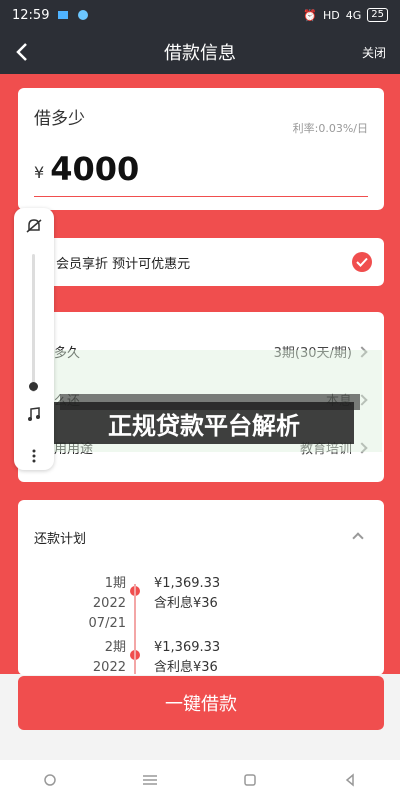  Describe the element at coordinates (374, 52) in the screenshot. I see `close-button: 关闭` at that location.